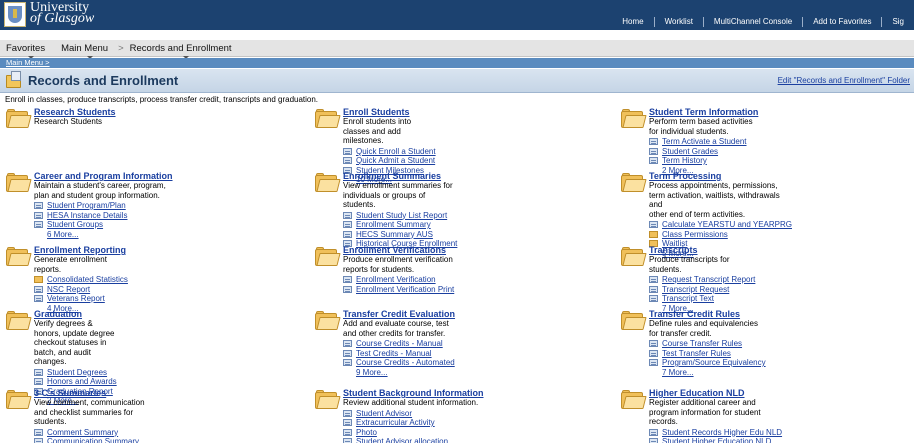  What do you see at coordinates (720, 176) in the screenshot?
I see `folder-title-link: Term Processing` at bounding box center [720, 176].